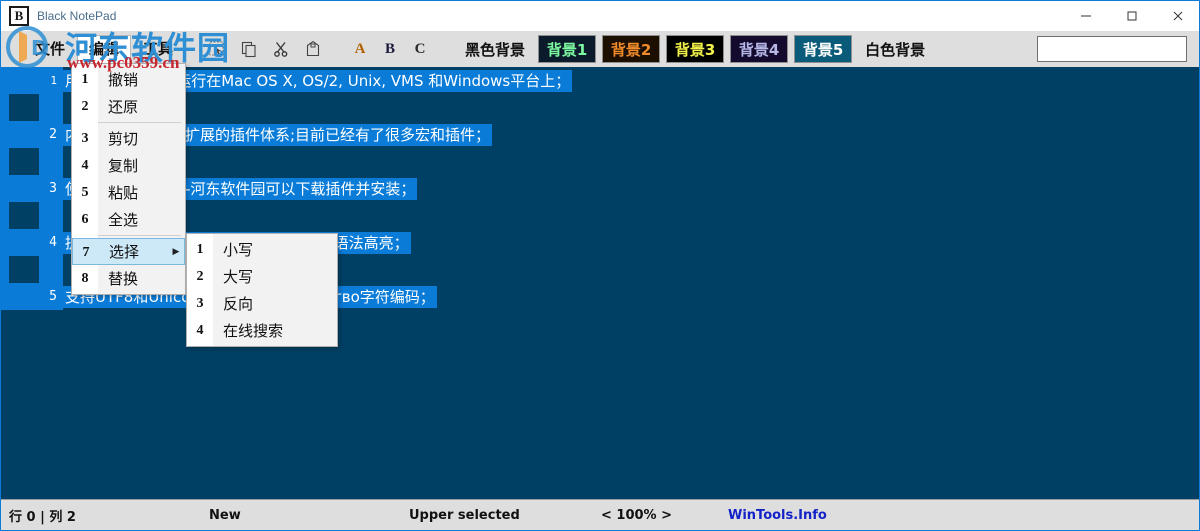 This screenshot has width=1200, height=531. I want to click on menu-number: 7, so click(86, 252).